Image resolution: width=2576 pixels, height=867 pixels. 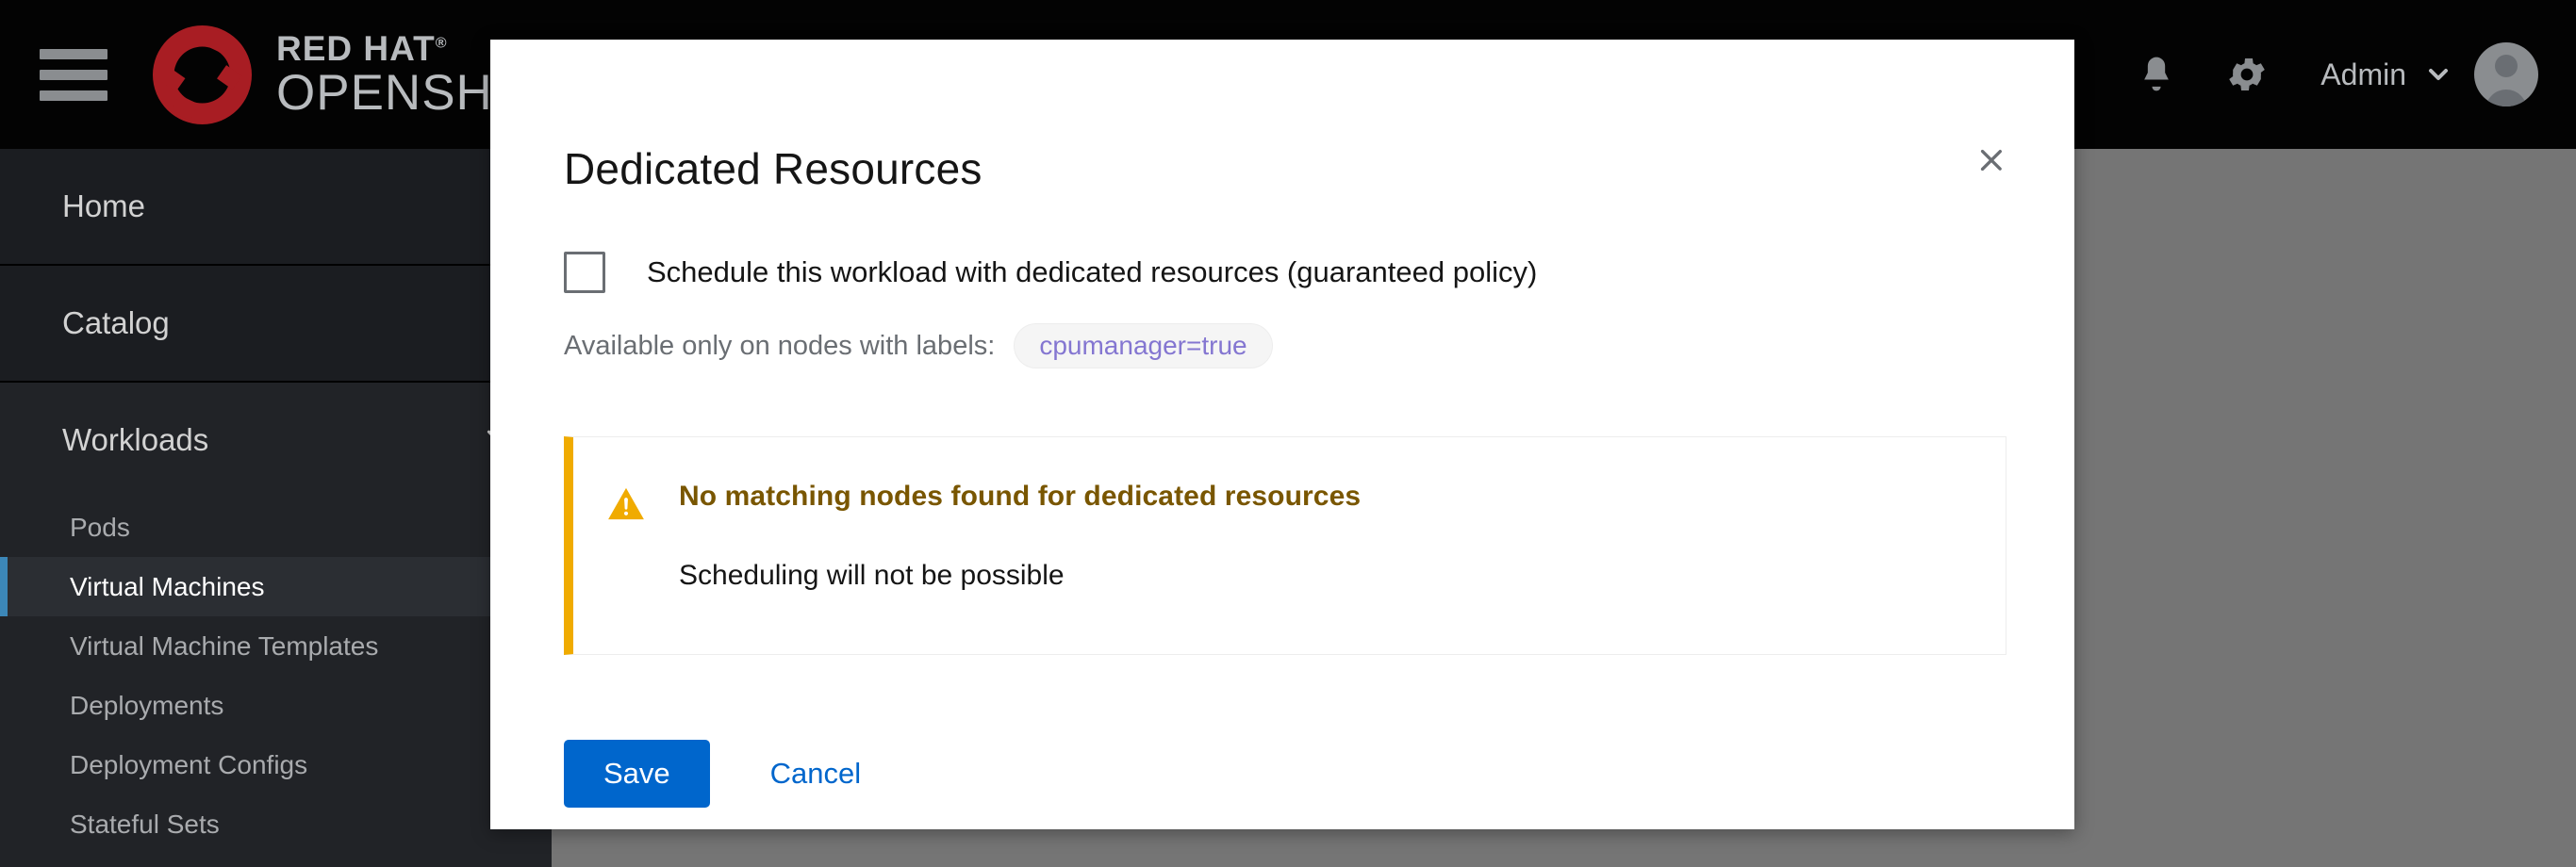 What do you see at coordinates (189, 764) in the screenshot?
I see `sidebar-item-label: Deployment Configs` at bounding box center [189, 764].